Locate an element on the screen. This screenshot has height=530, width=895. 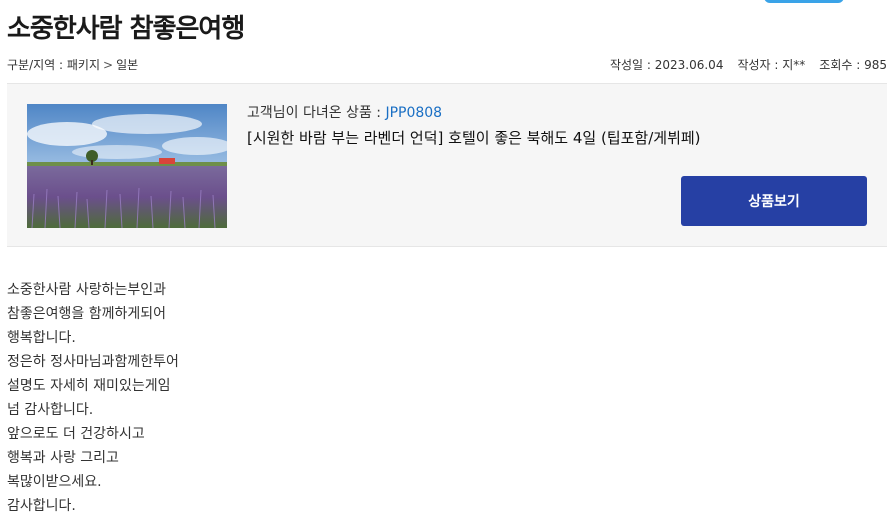
review-line: 소중한사람 사랑하는부인과 is located at coordinates (87, 290).